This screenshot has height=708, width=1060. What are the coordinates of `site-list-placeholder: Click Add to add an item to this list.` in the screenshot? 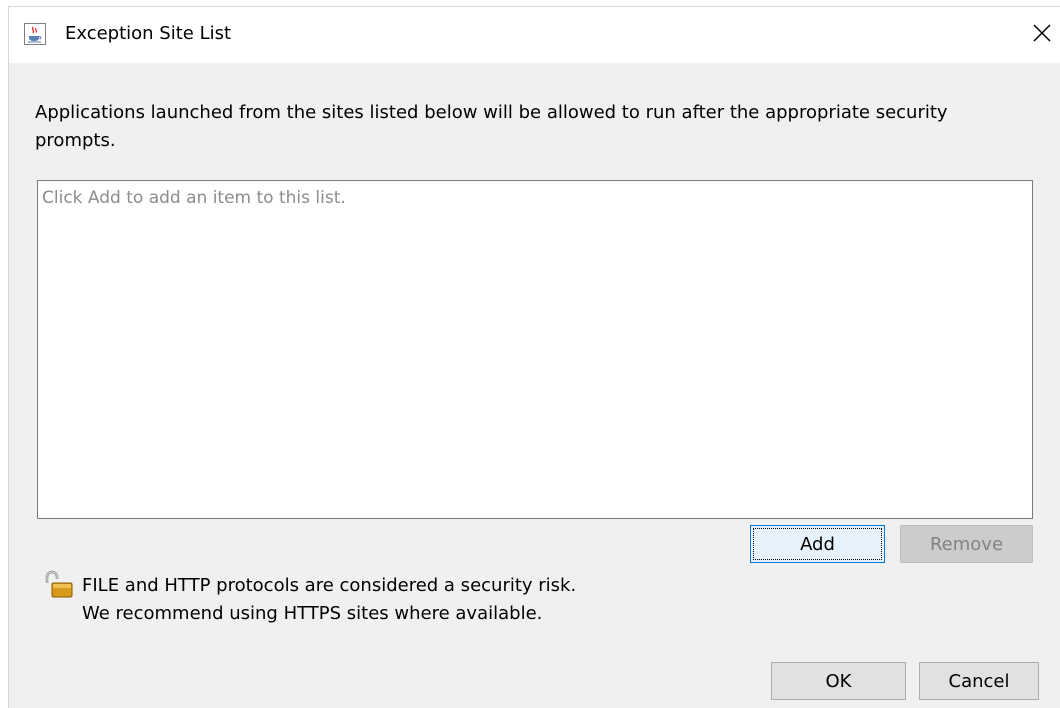 It's located at (194, 198).